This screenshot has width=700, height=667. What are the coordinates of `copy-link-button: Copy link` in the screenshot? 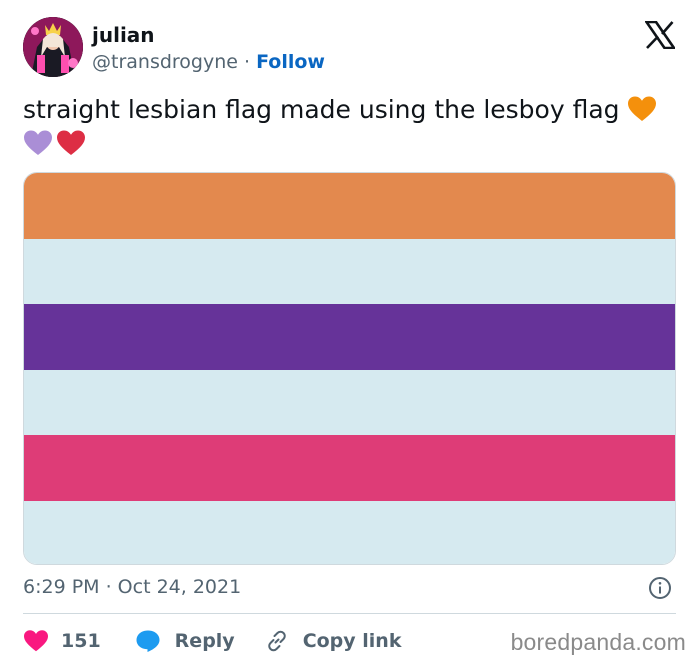 It's located at (333, 641).